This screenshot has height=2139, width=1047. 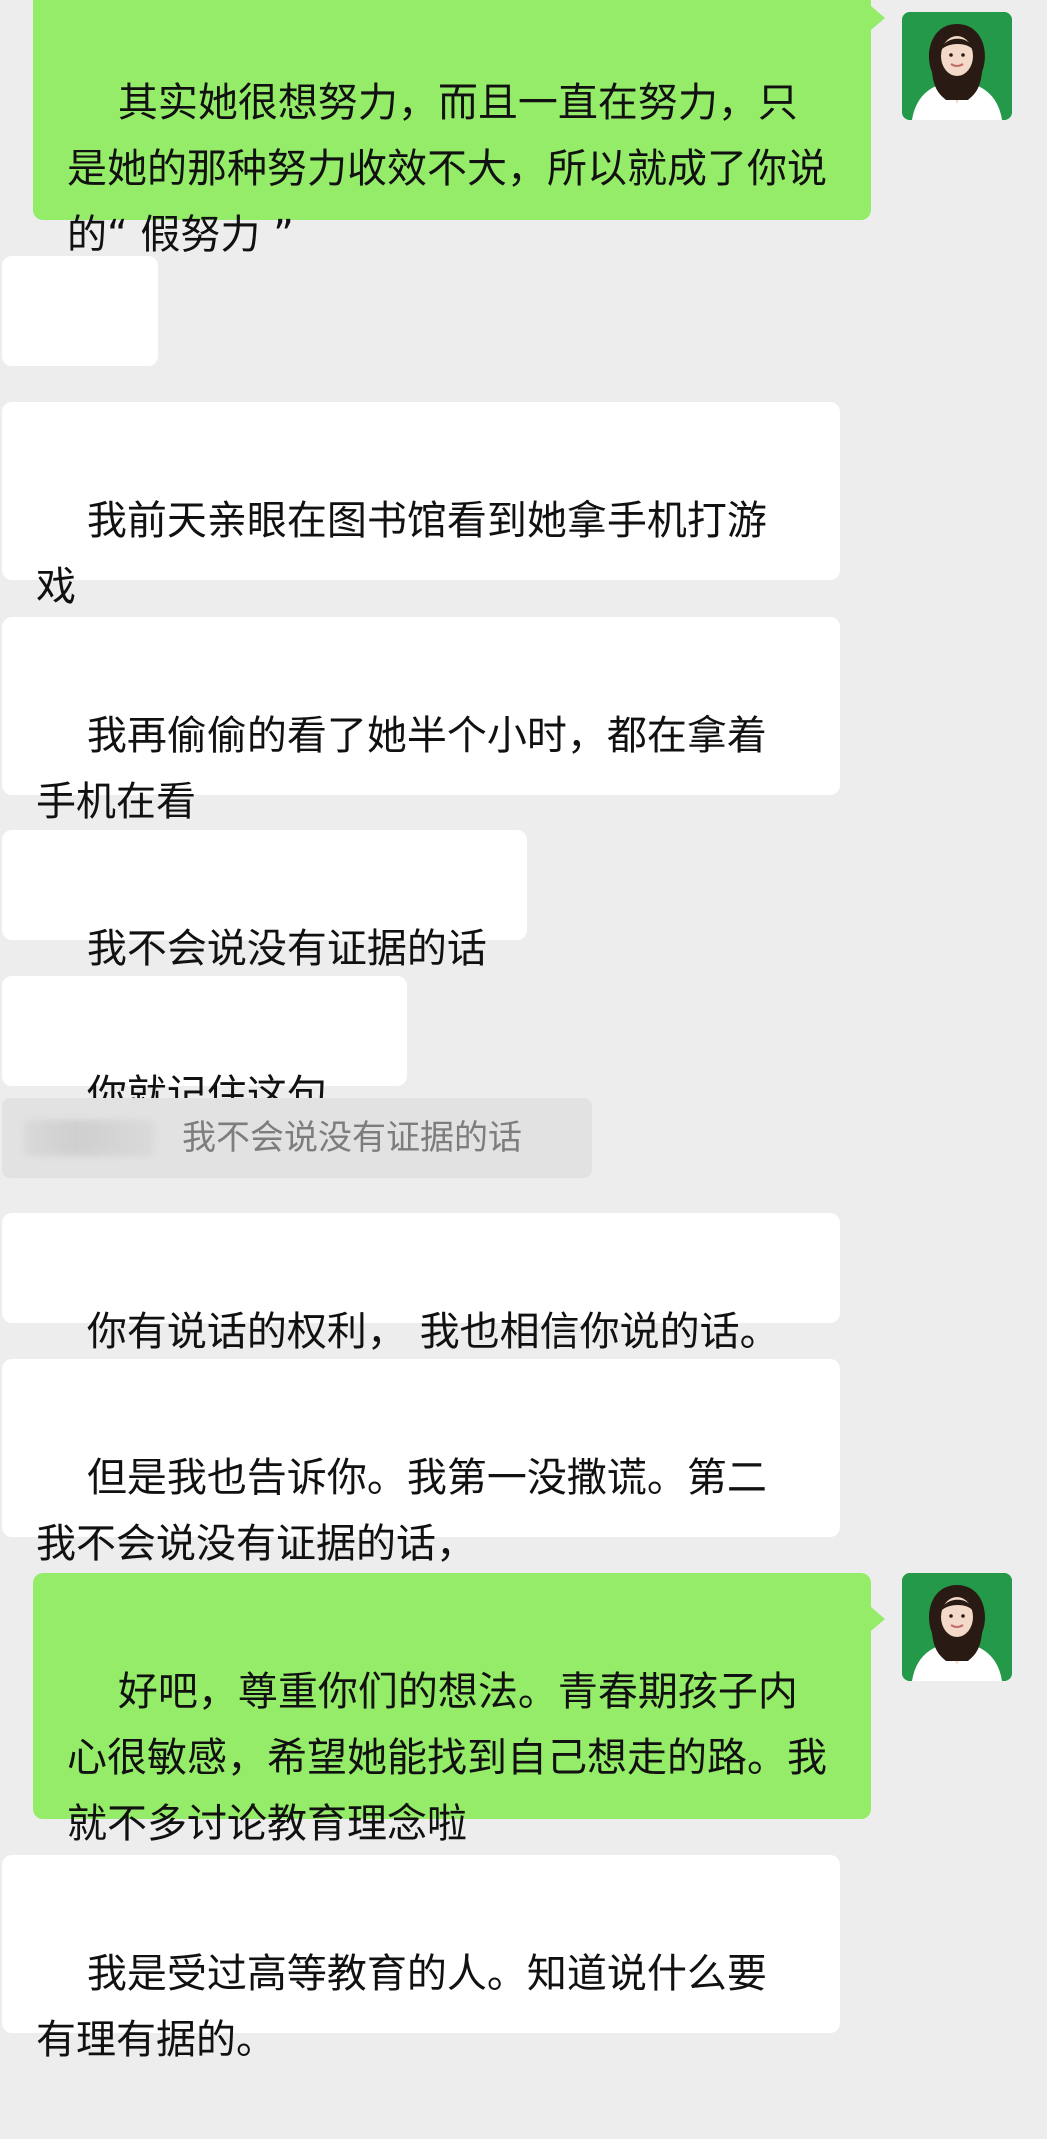 I want to click on message-text: 我前天亲眼在图书馆看到她拿手机打游戏, so click(x=401, y=554).